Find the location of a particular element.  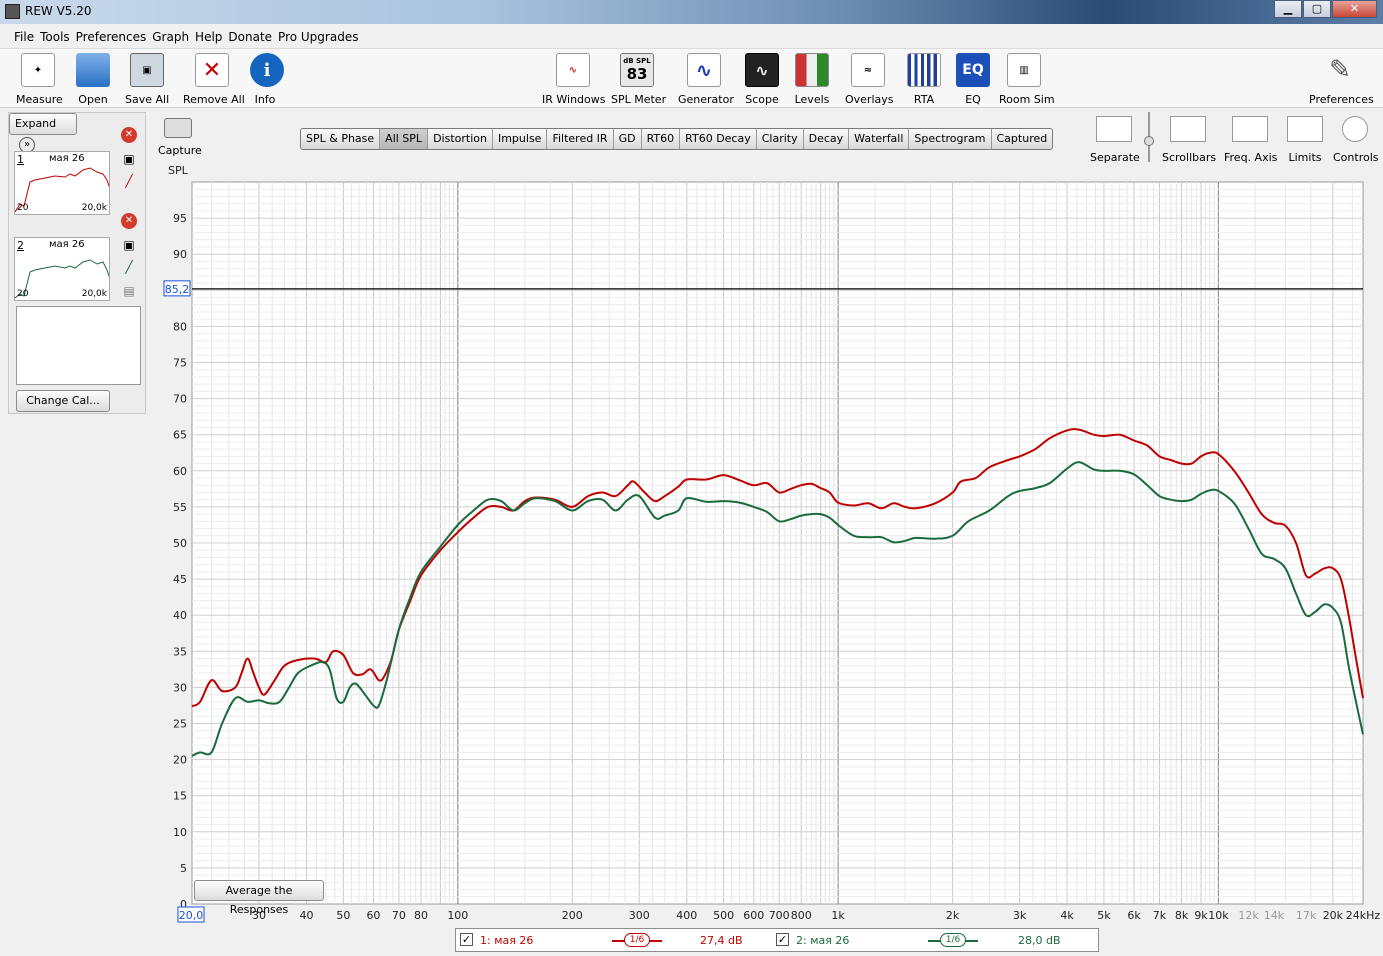

ir-windows-button: ∿ IR Windows is located at coordinates (574, 79).